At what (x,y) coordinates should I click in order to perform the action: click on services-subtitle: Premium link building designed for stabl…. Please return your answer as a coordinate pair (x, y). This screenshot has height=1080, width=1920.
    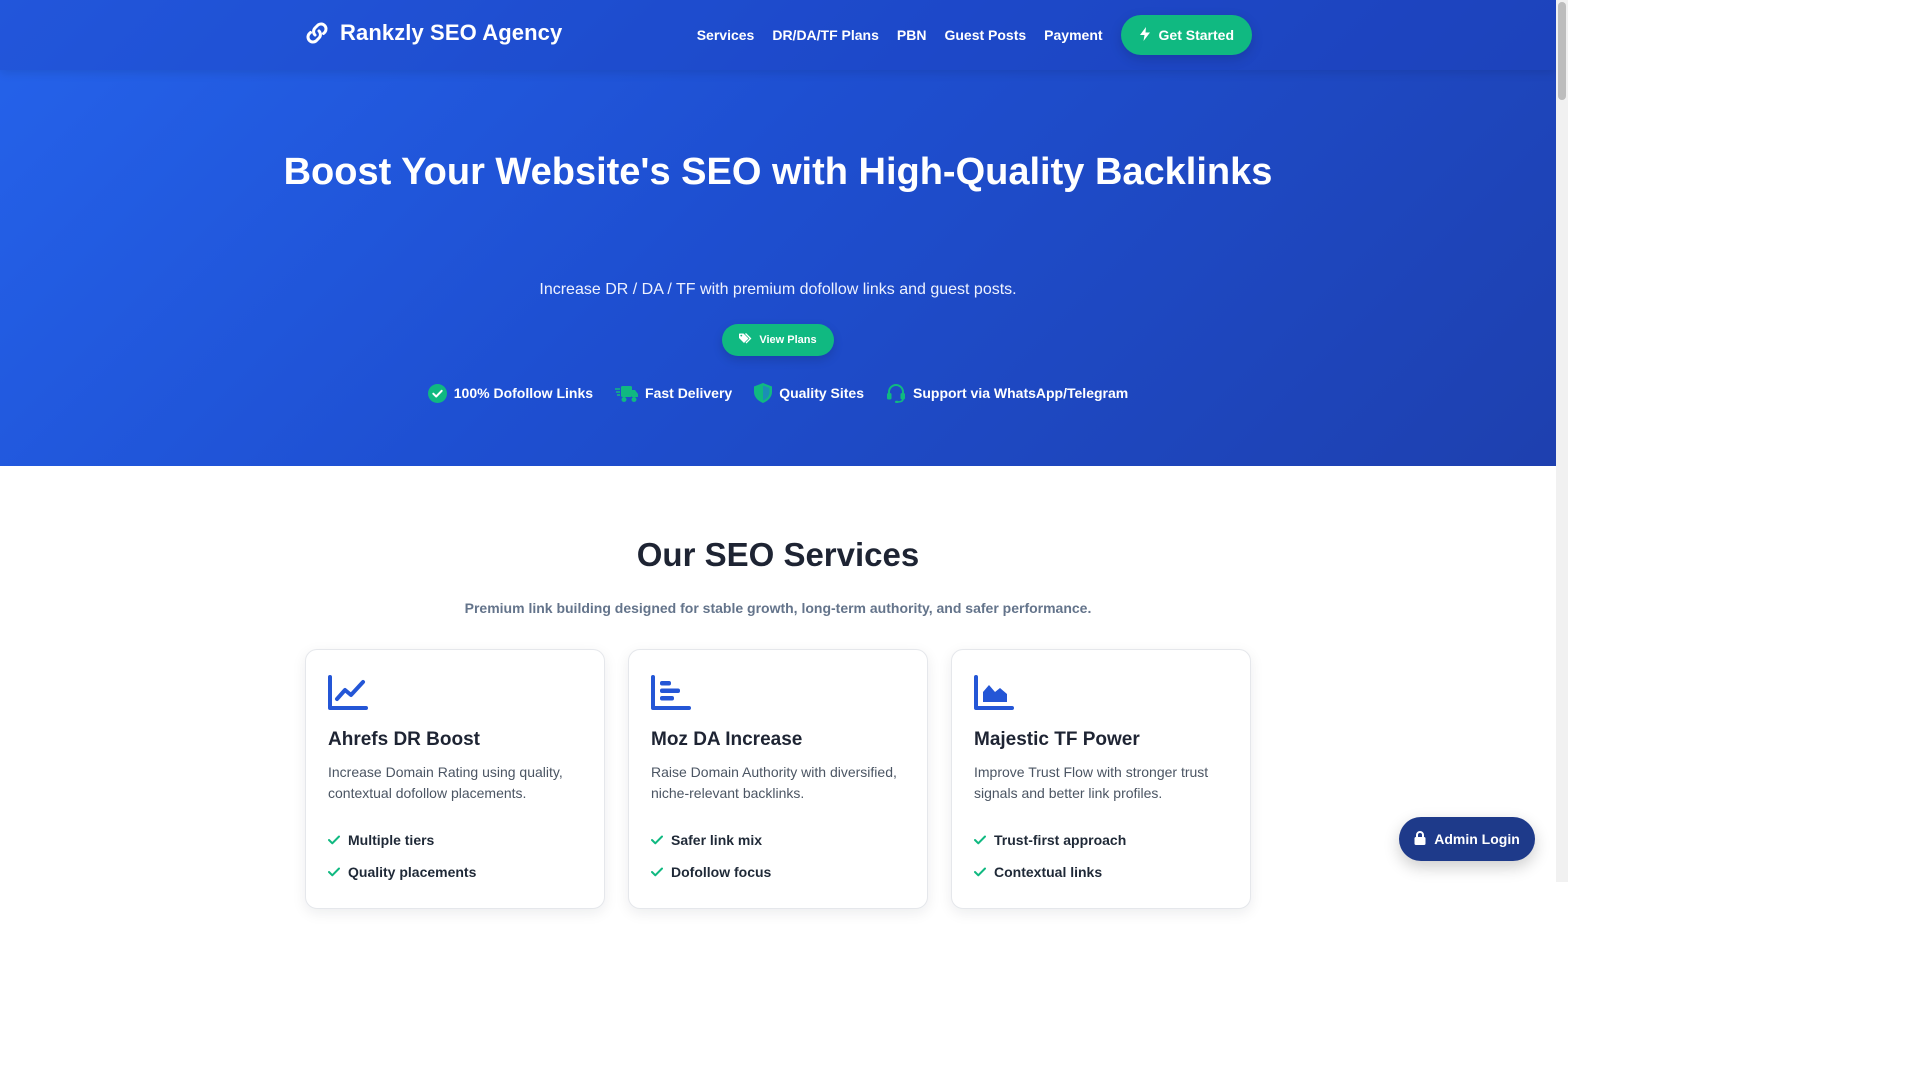
    Looking at the image, I should click on (778, 608).